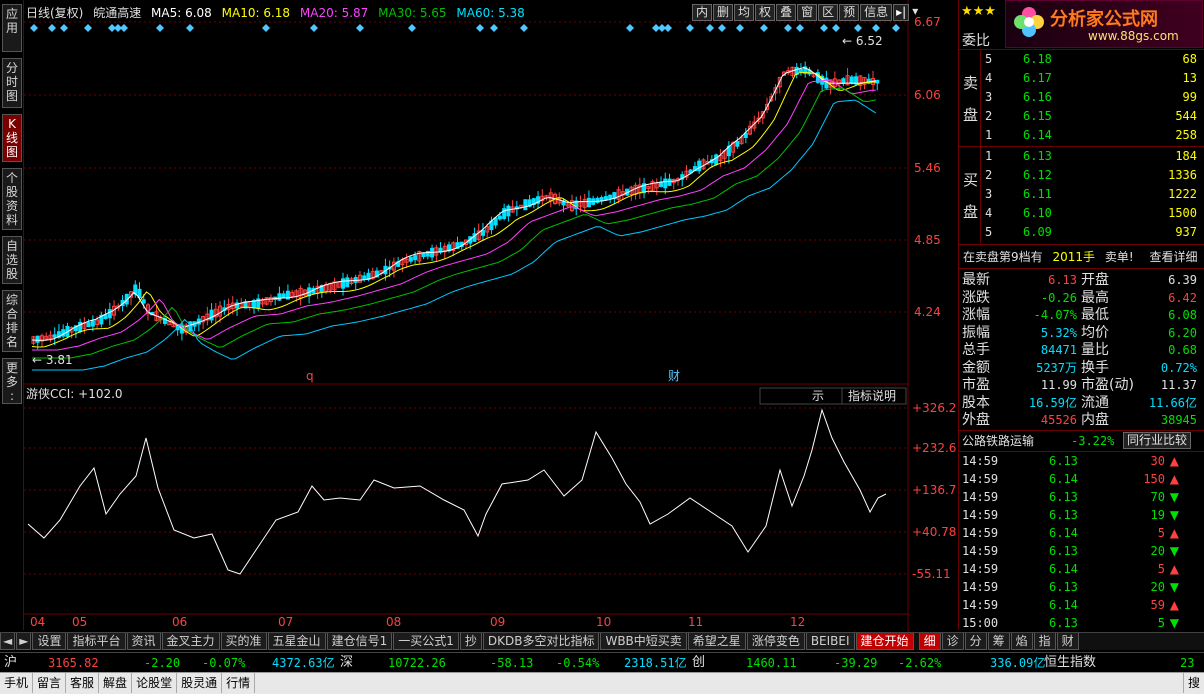 Image resolution: width=1204 pixels, height=694 pixels. What do you see at coordinates (702, 12) in the screenshot?
I see `toolbar-button-0: 内` at bounding box center [702, 12].